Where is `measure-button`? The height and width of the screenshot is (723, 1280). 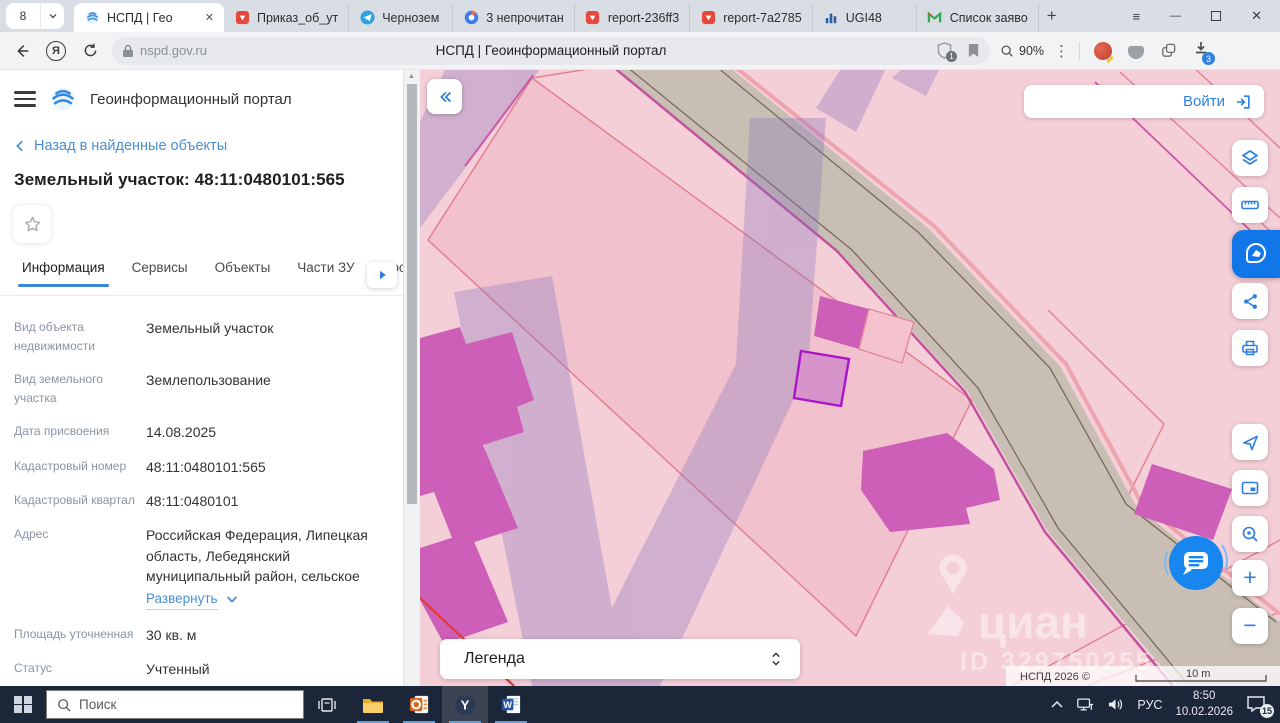
measure-button is located at coordinates (1250, 205).